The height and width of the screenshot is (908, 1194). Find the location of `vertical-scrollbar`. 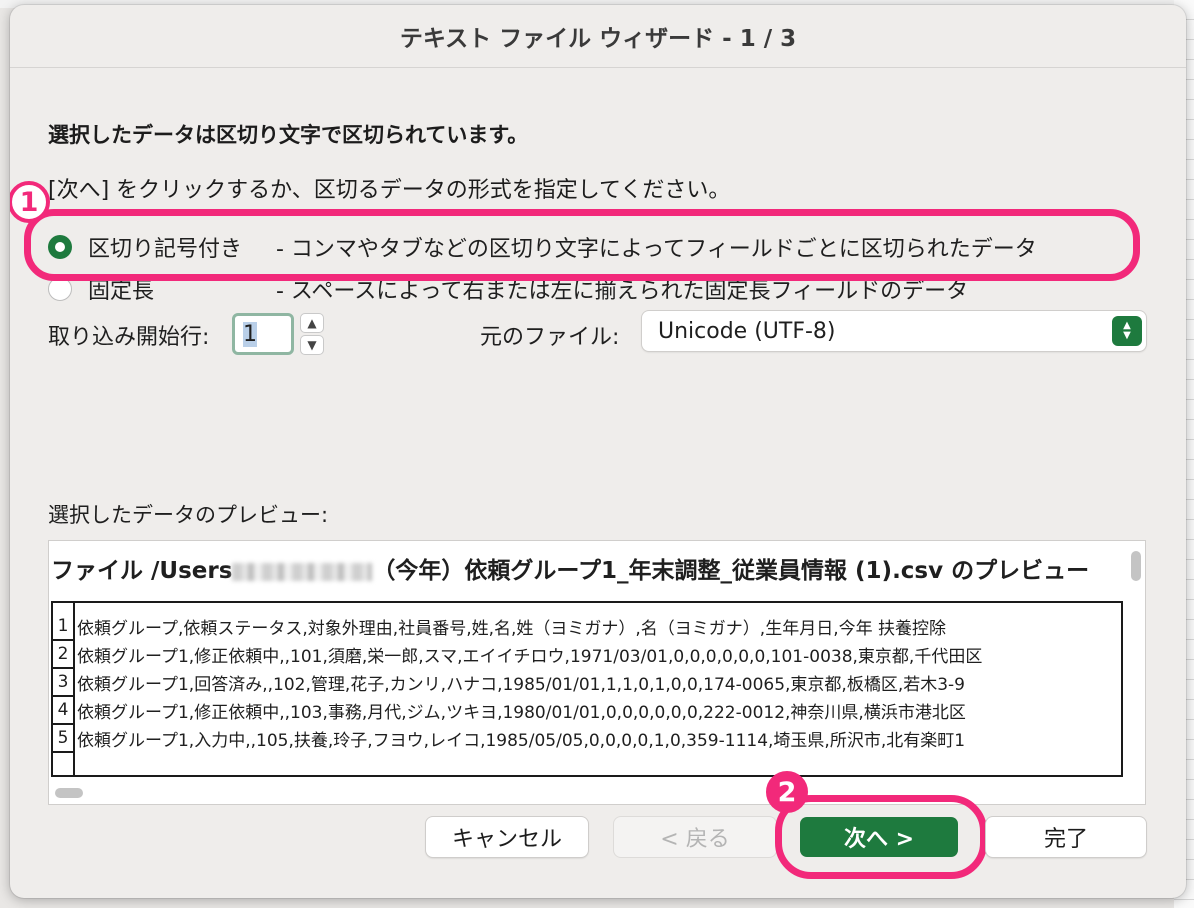

vertical-scrollbar is located at coordinates (1136, 566).